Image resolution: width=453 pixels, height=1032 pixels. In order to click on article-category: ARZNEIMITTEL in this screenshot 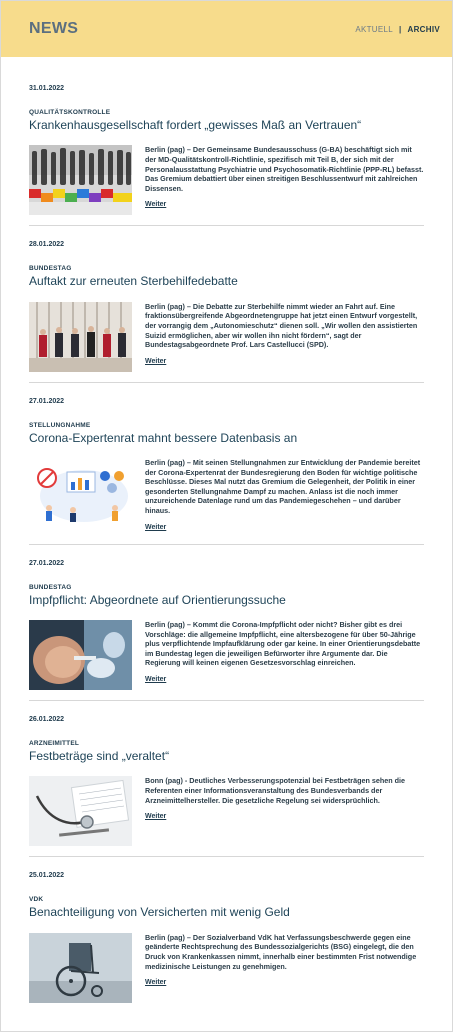, I will do `click(54, 744)`.